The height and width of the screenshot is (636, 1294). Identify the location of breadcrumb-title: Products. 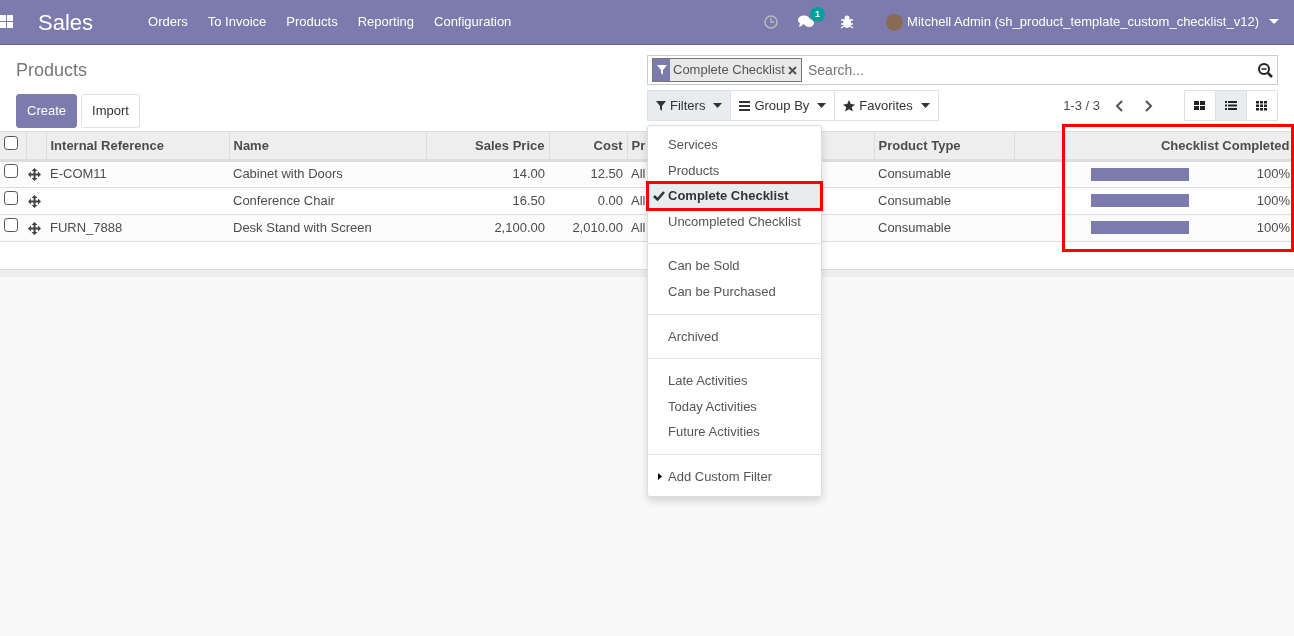
(52, 70).